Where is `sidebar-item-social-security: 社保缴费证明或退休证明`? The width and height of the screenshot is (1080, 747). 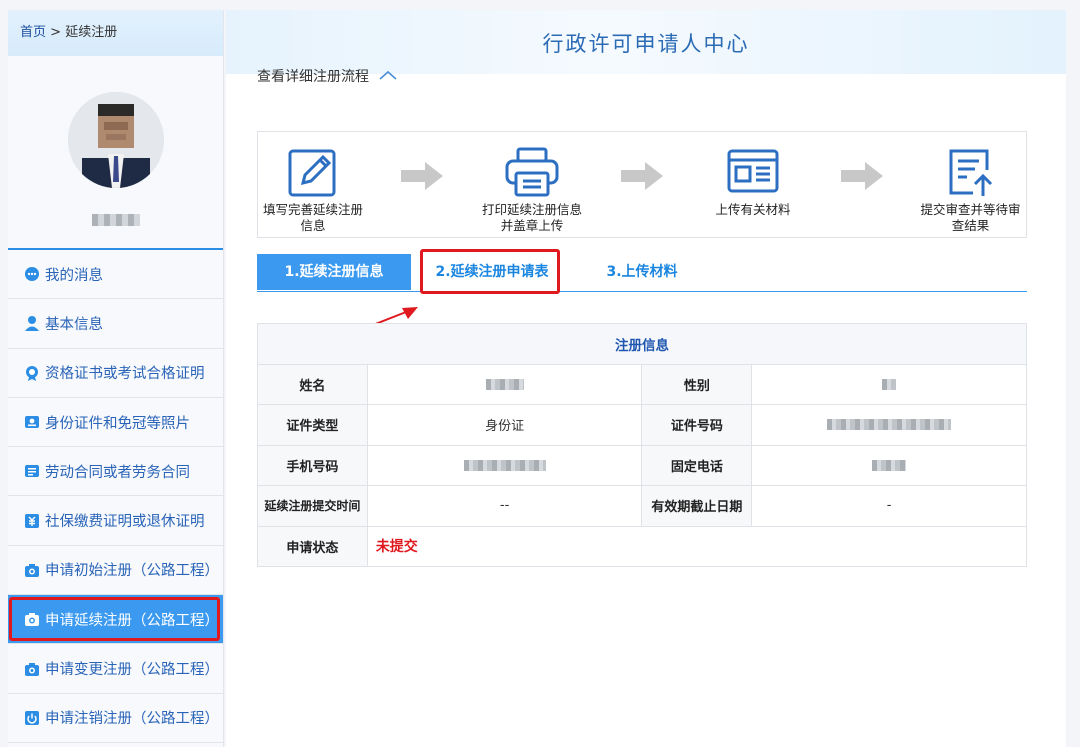 sidebar-item-social-security: 社保缴费证明或退休证明 is located at coordinates (115, 521).